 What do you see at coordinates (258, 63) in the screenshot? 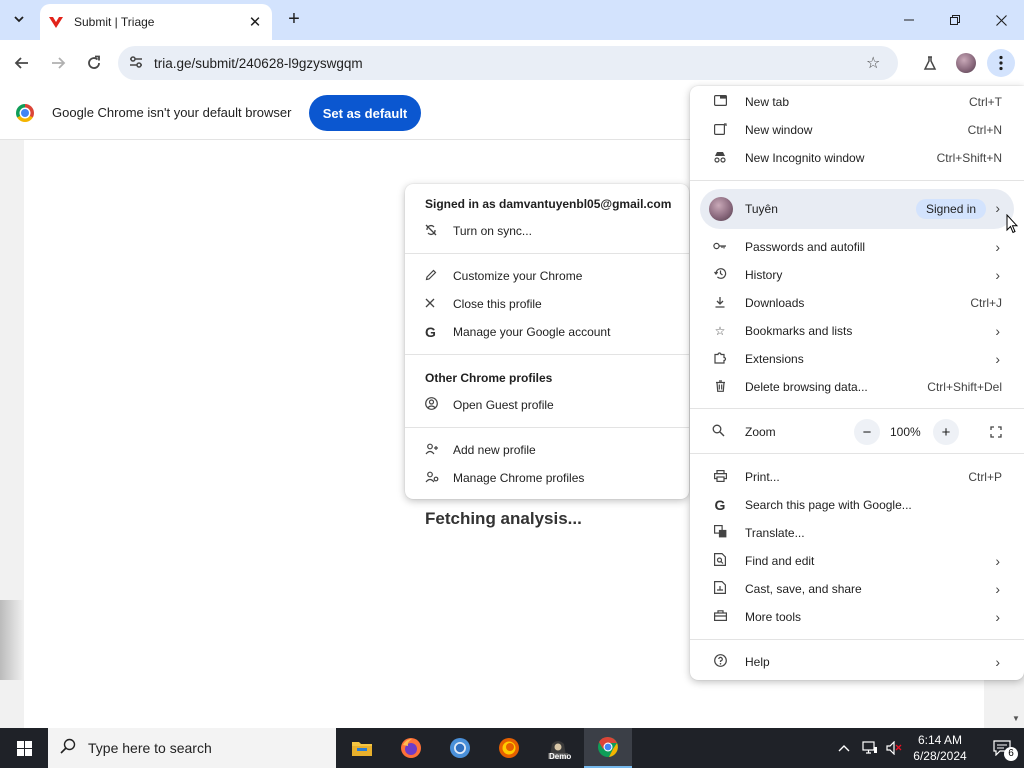
I see `url-text: tria.ge/submit/240628-l9gzyswgqm` at bounding box center [258, 63].